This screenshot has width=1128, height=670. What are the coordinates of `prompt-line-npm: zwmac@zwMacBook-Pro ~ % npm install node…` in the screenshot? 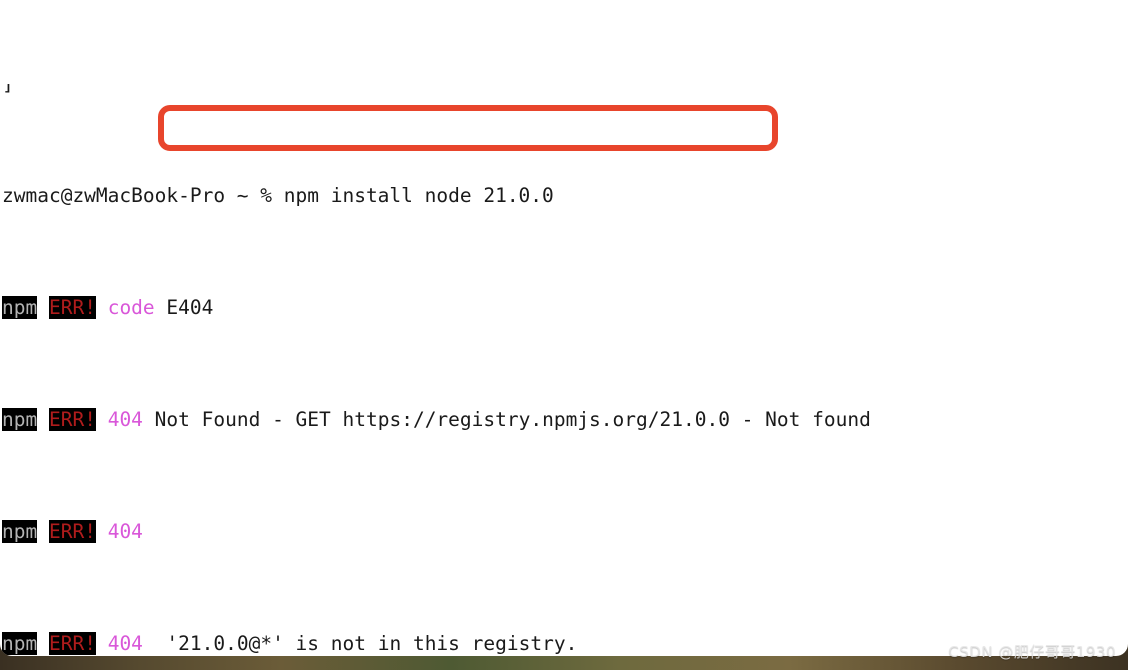 It's located at (278, 195).